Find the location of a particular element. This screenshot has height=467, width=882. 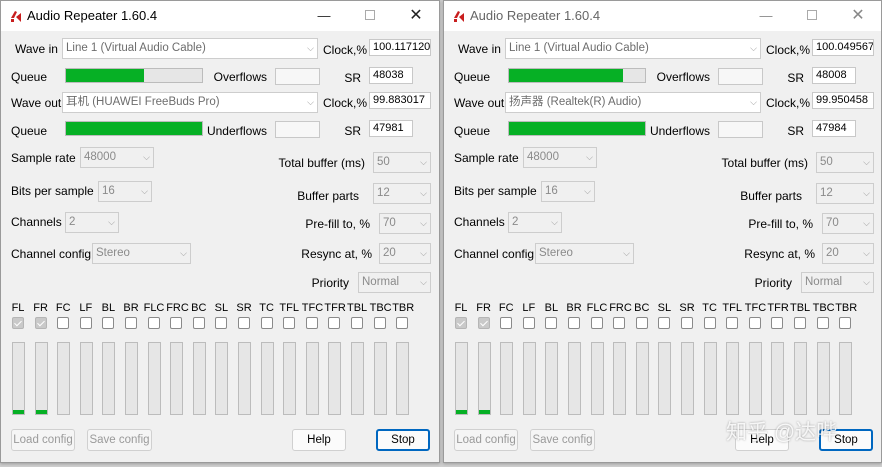

wave-out-select: 扬声器 (Realtek(R) Audio) ⌵ is located at coordinates (633, 102).